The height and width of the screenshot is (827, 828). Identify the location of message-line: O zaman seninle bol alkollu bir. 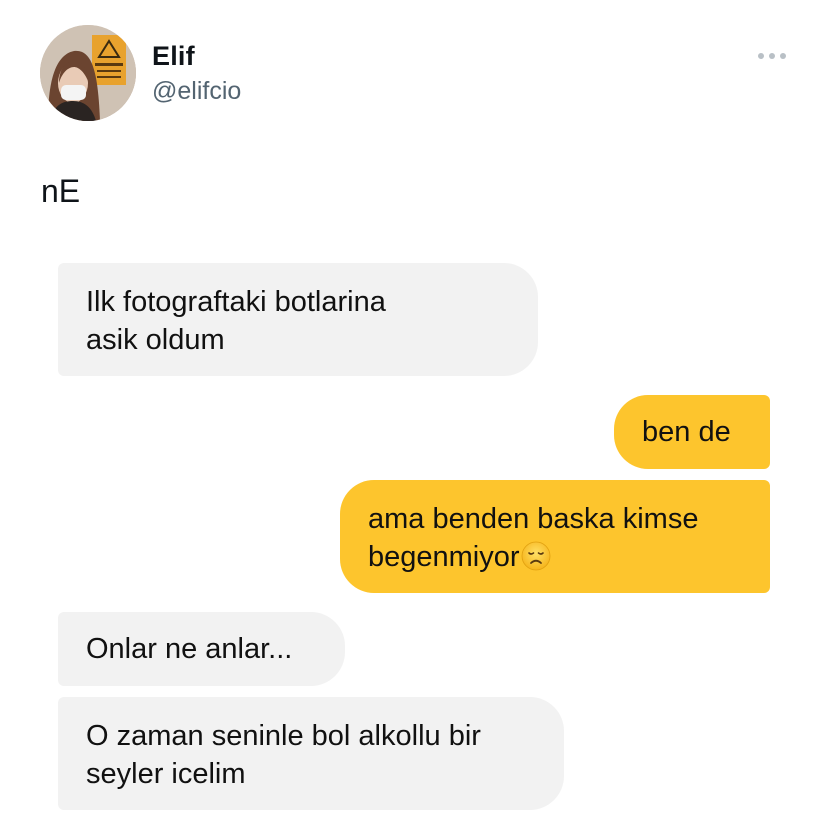
(283, 736).